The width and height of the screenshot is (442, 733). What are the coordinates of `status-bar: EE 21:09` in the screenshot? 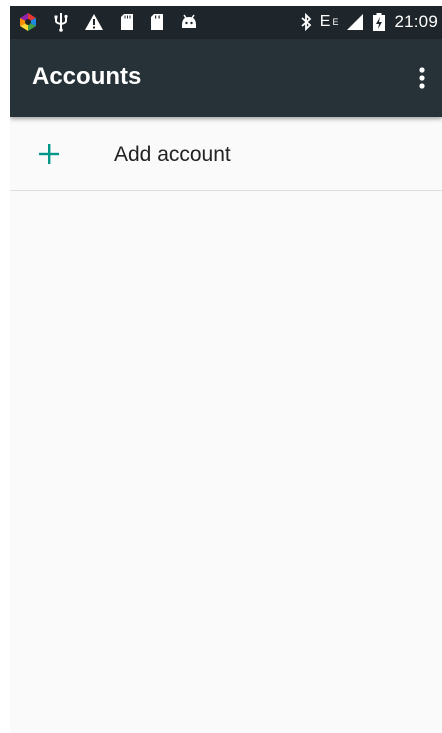 It's located at (226, 22).